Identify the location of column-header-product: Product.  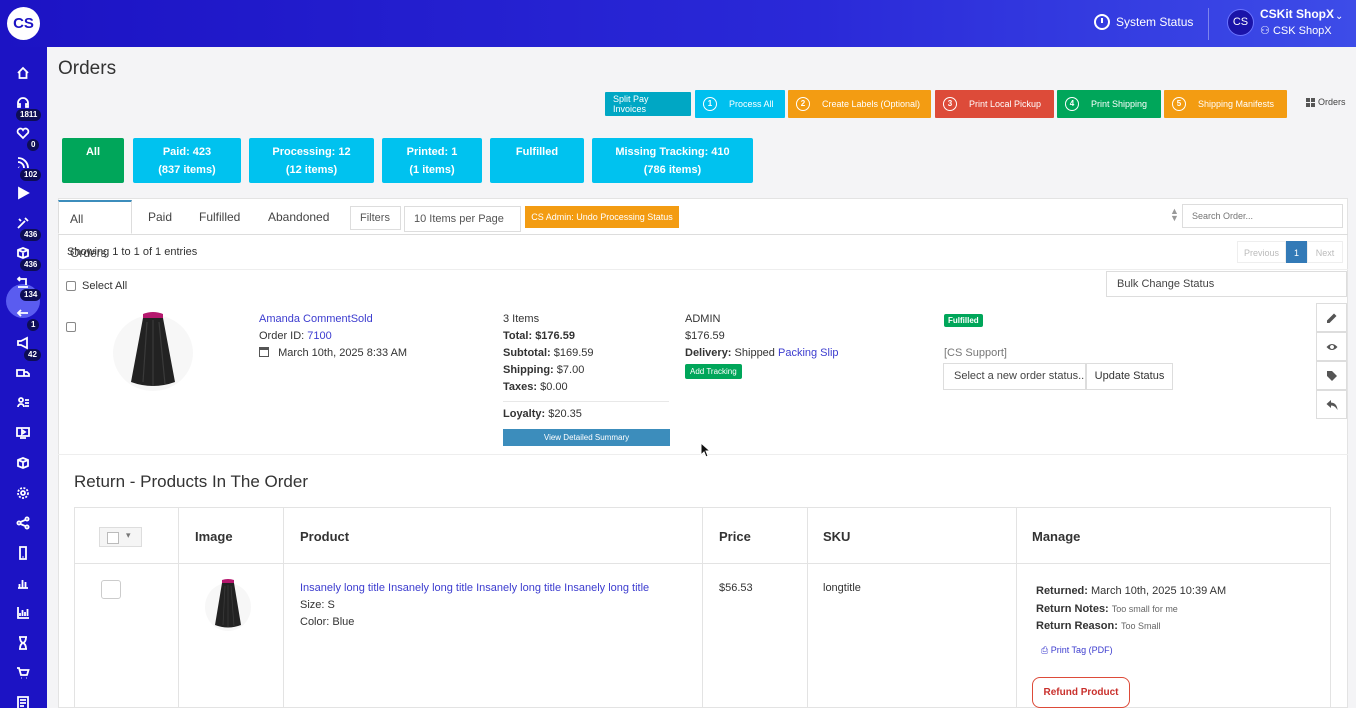
(325, 536).